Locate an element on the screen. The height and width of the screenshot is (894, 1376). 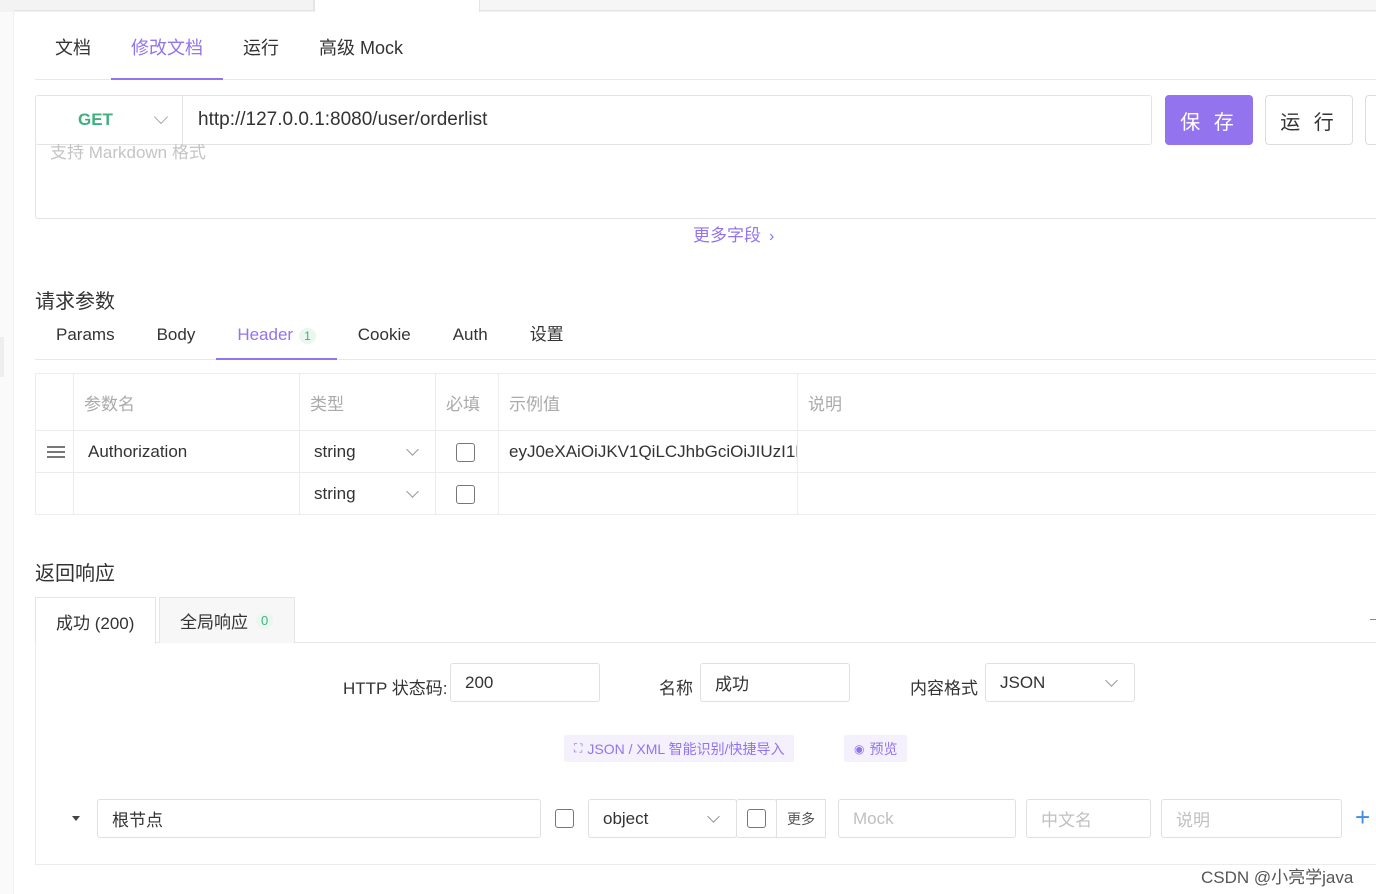
run-button: 运 行 is located at coordinates (1309, 120).